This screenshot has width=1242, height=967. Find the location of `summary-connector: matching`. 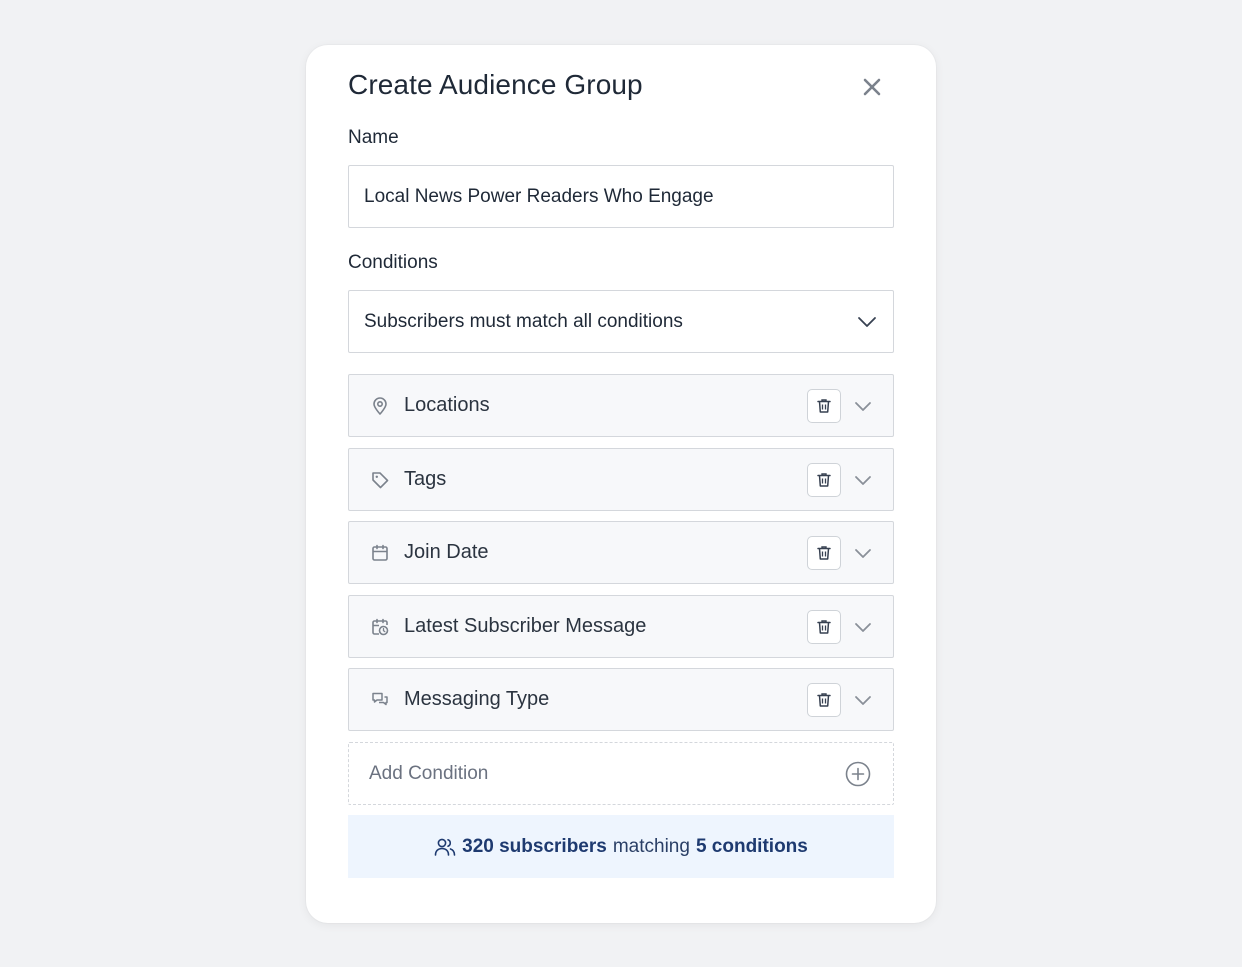

summary-connector: matching is located at coordinates (651, 846).